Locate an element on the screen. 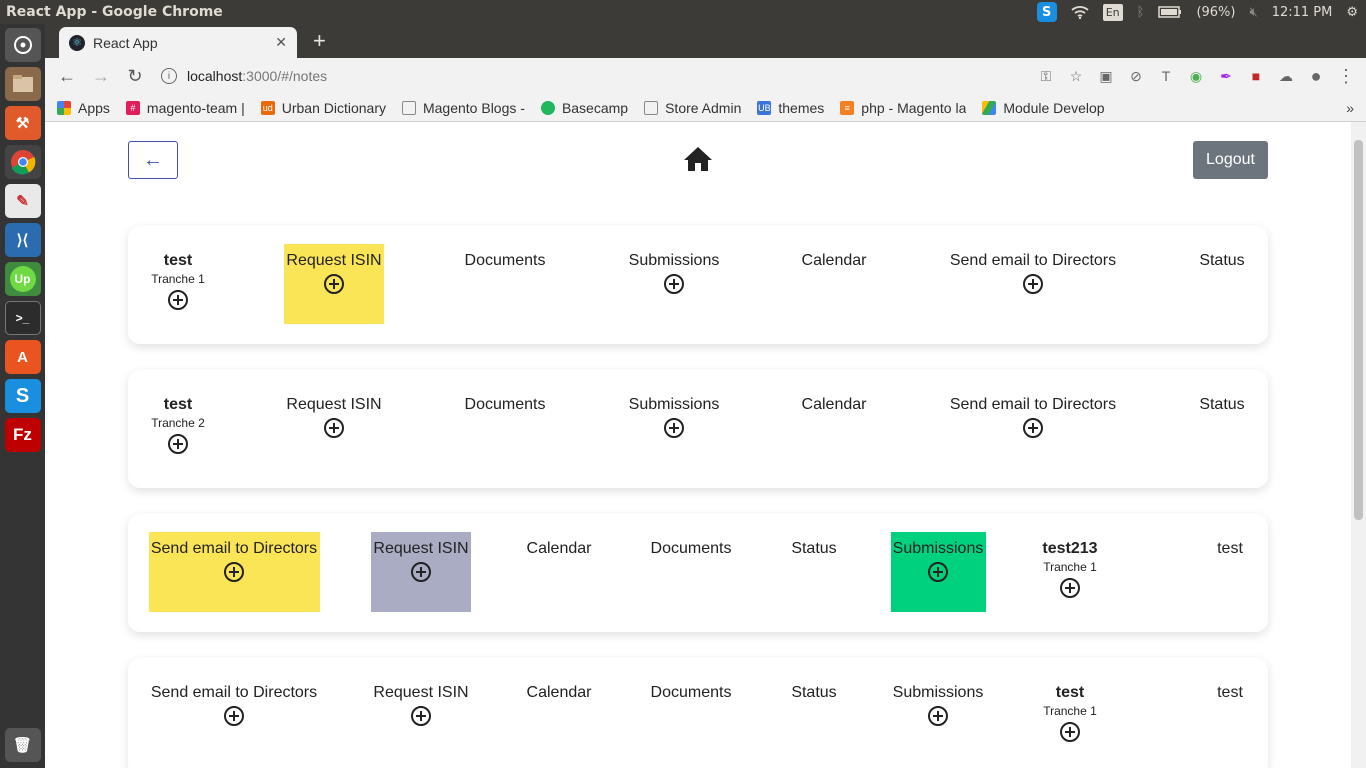 This screenshot has height=768, width=1366. terminal-icon: >_ is located at coordinates (22, 318).